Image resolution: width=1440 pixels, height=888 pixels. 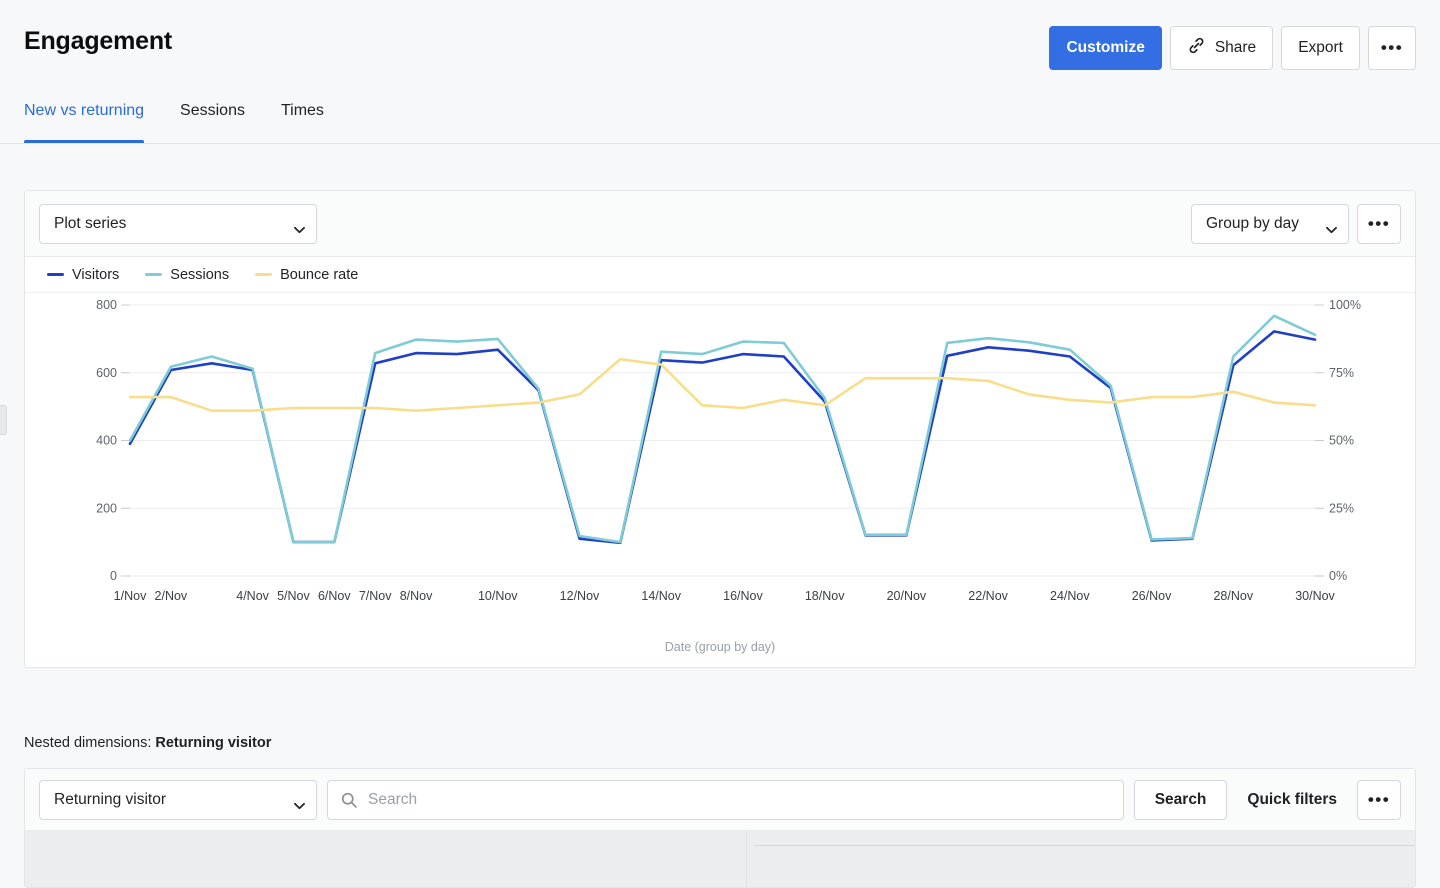 I want to click on quick-filters-button-label: Quick filters, so click(x=1292, y=799).